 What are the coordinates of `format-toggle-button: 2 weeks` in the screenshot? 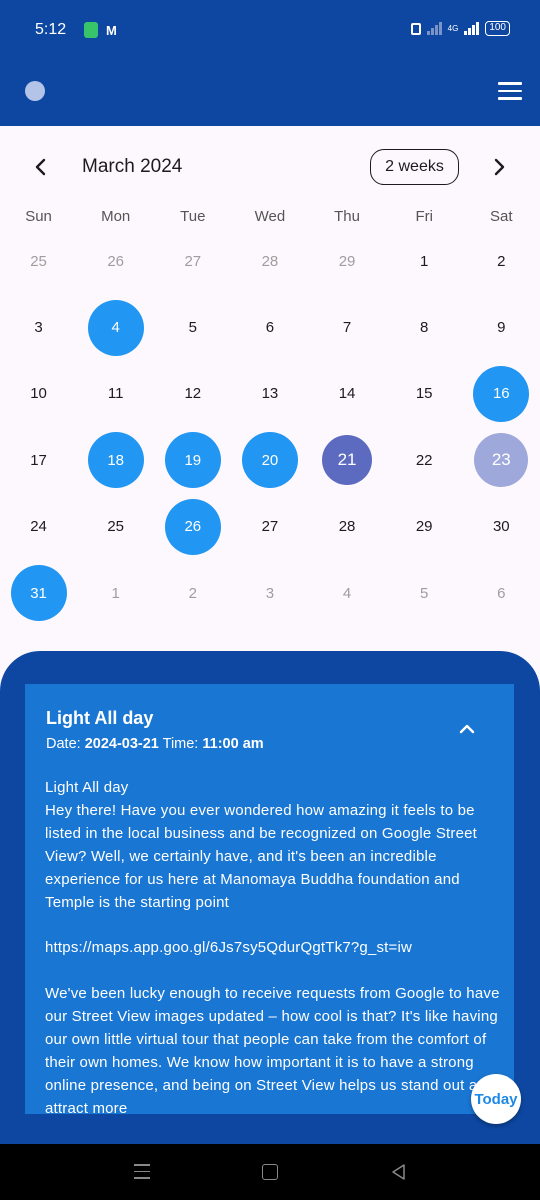 It's located at (414, 167).